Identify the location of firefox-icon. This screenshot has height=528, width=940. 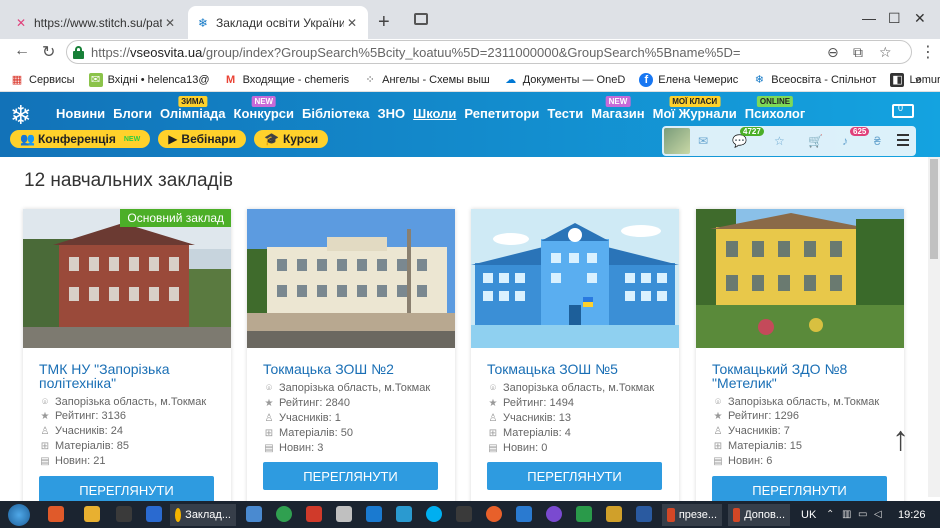
(494, 514).